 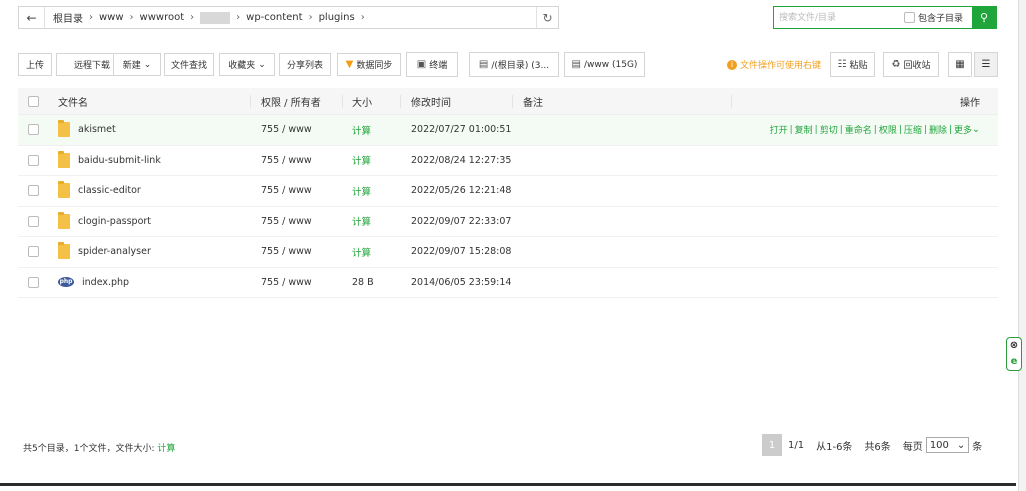 What do you see at coordinates (114, 251) in the screenshot?
I see `file-name: spider-analyser` at bounding box center [114, 251].